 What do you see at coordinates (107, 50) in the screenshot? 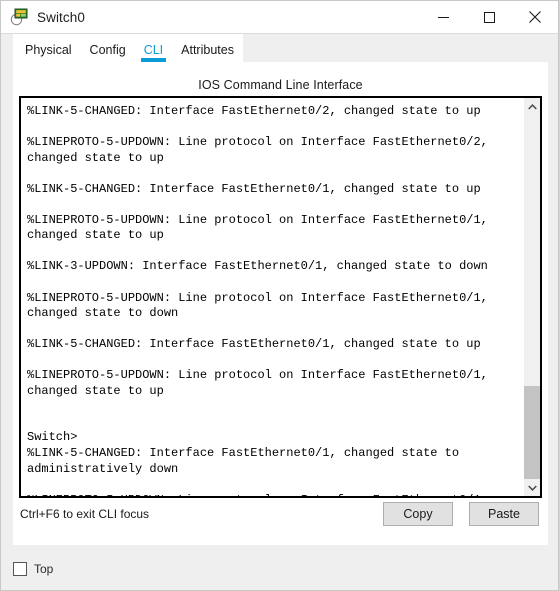
I see `tab-config-label: Config` at bounding box center [107, 50].